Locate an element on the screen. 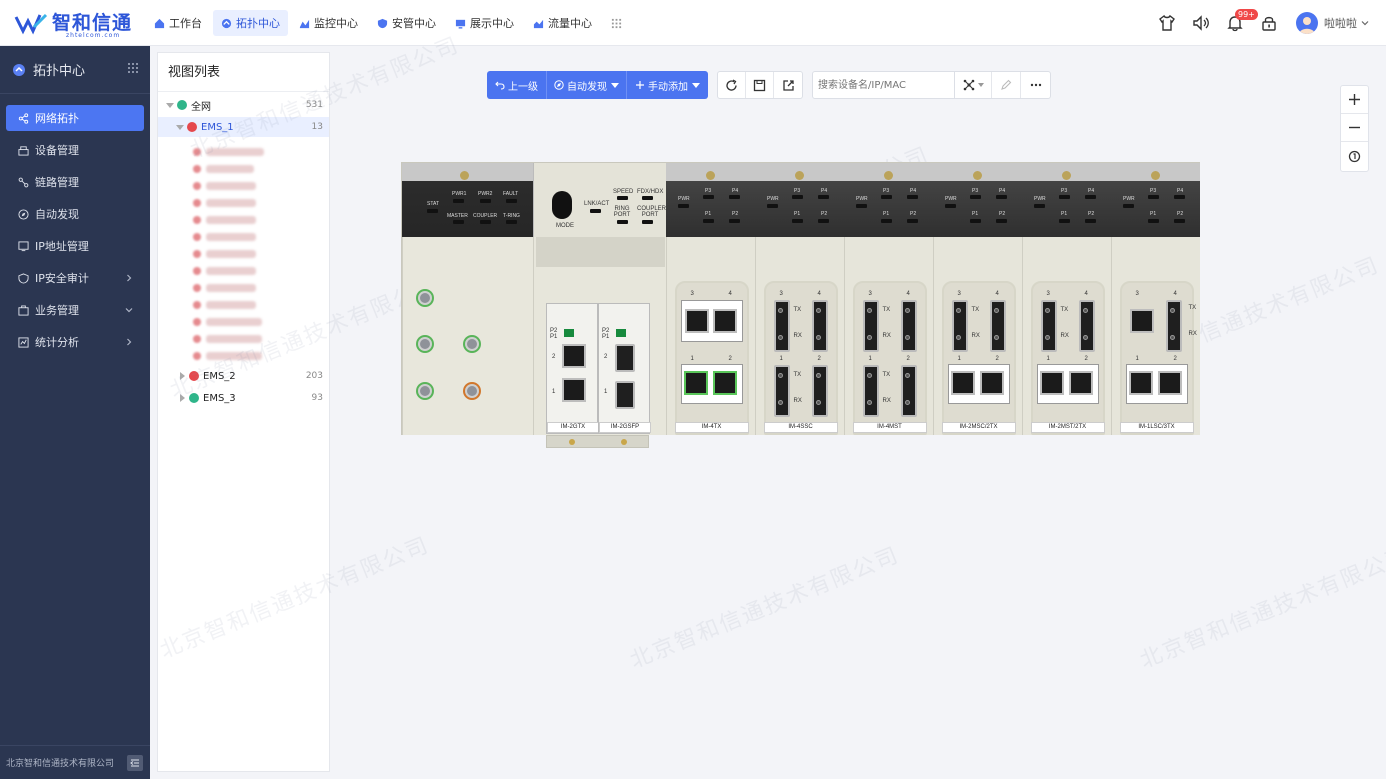 The image size is (1386, 779). screw-icon is located at coordinates (888, 175).